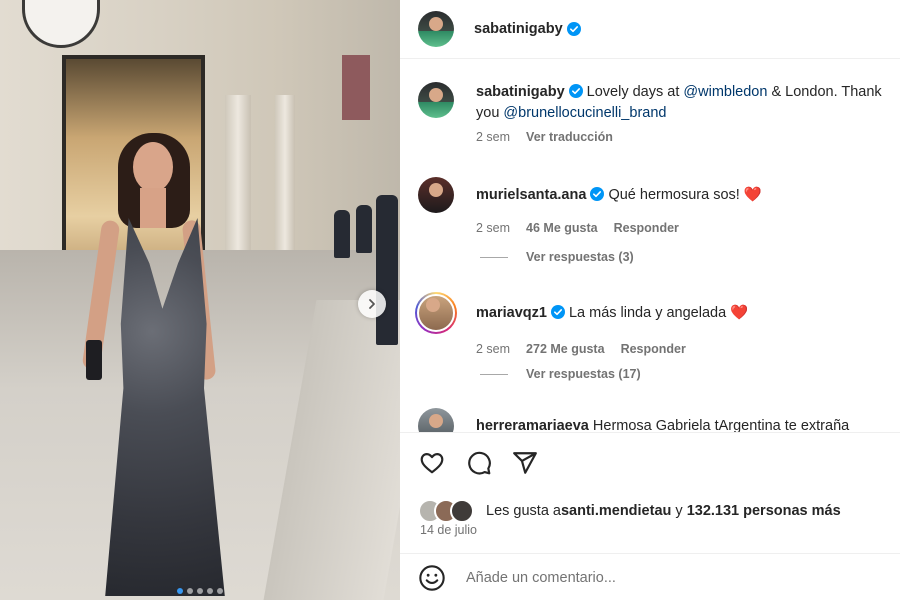 This screenshot has height=602, width=900. What do you see at coordinates (616, 511) in the screenshot?
I see `likes-user-link: santi.mendietau` at bounding box center [616, 511].